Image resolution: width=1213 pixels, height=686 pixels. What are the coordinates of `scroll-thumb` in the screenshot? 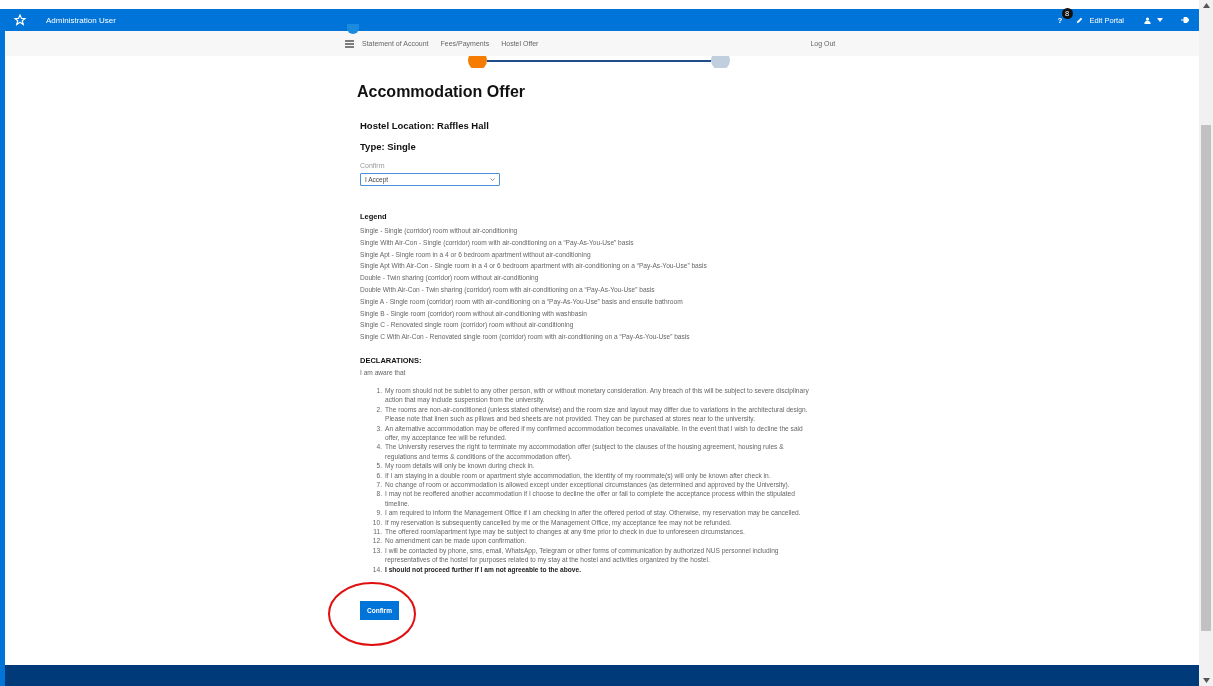 It's located at (1206, 378).